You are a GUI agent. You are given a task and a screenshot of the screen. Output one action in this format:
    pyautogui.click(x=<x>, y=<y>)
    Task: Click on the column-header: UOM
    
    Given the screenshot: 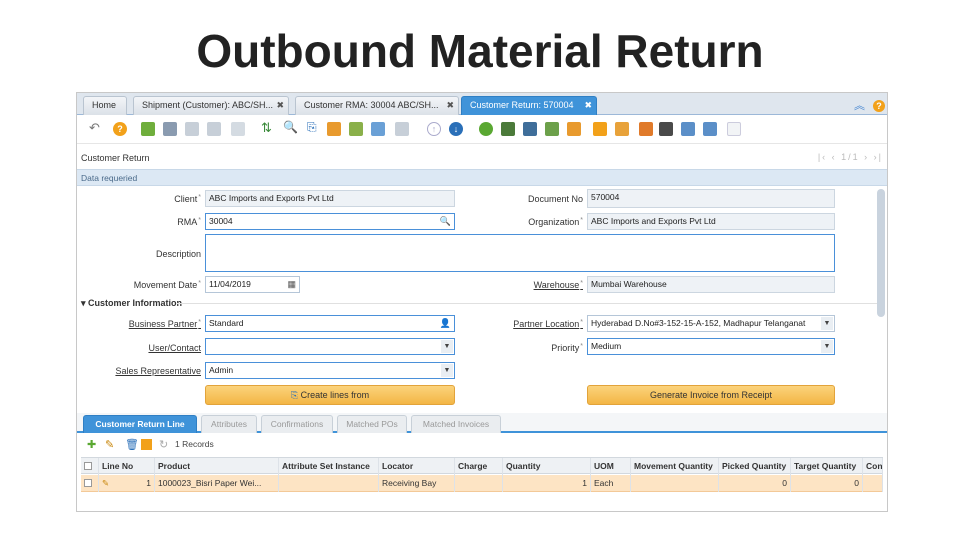 What is the action you would take?
    pyautogui.click(x=611, y=466)
    